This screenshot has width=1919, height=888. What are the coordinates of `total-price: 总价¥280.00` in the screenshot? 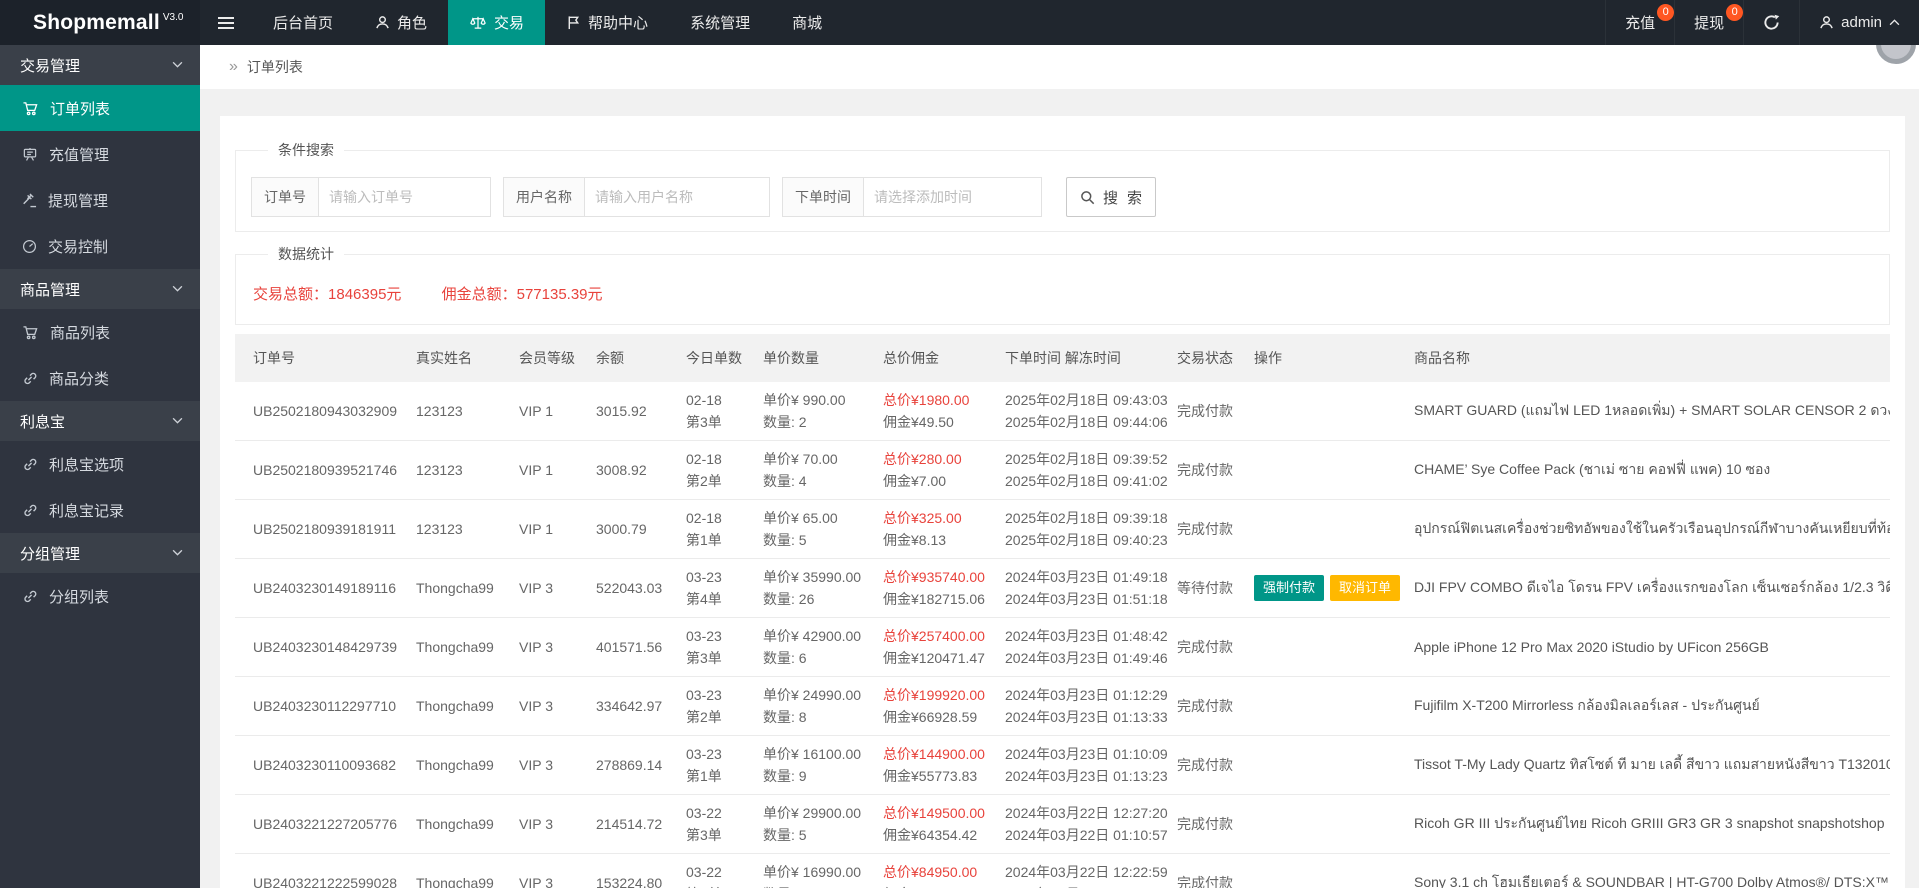 It's located at (922, 459).